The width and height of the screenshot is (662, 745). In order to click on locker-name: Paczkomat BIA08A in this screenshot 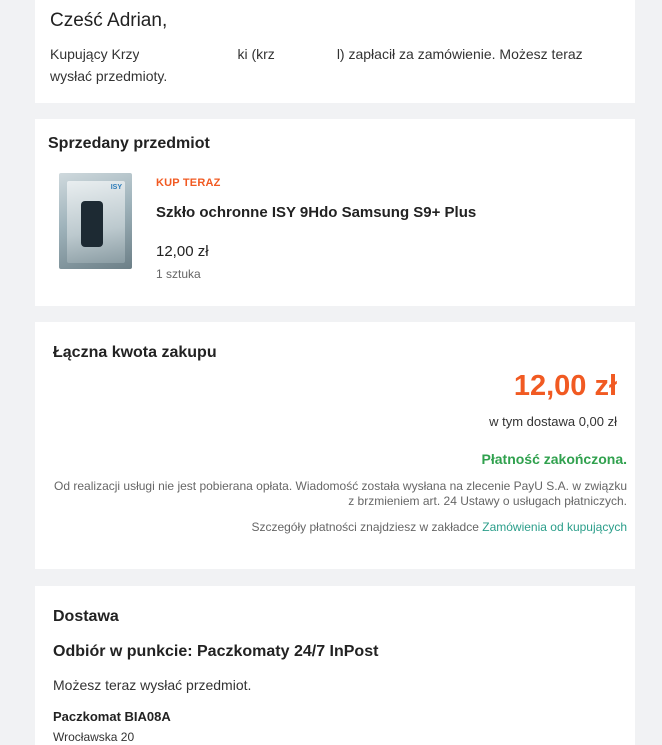, I will do `click(112, 716)`.